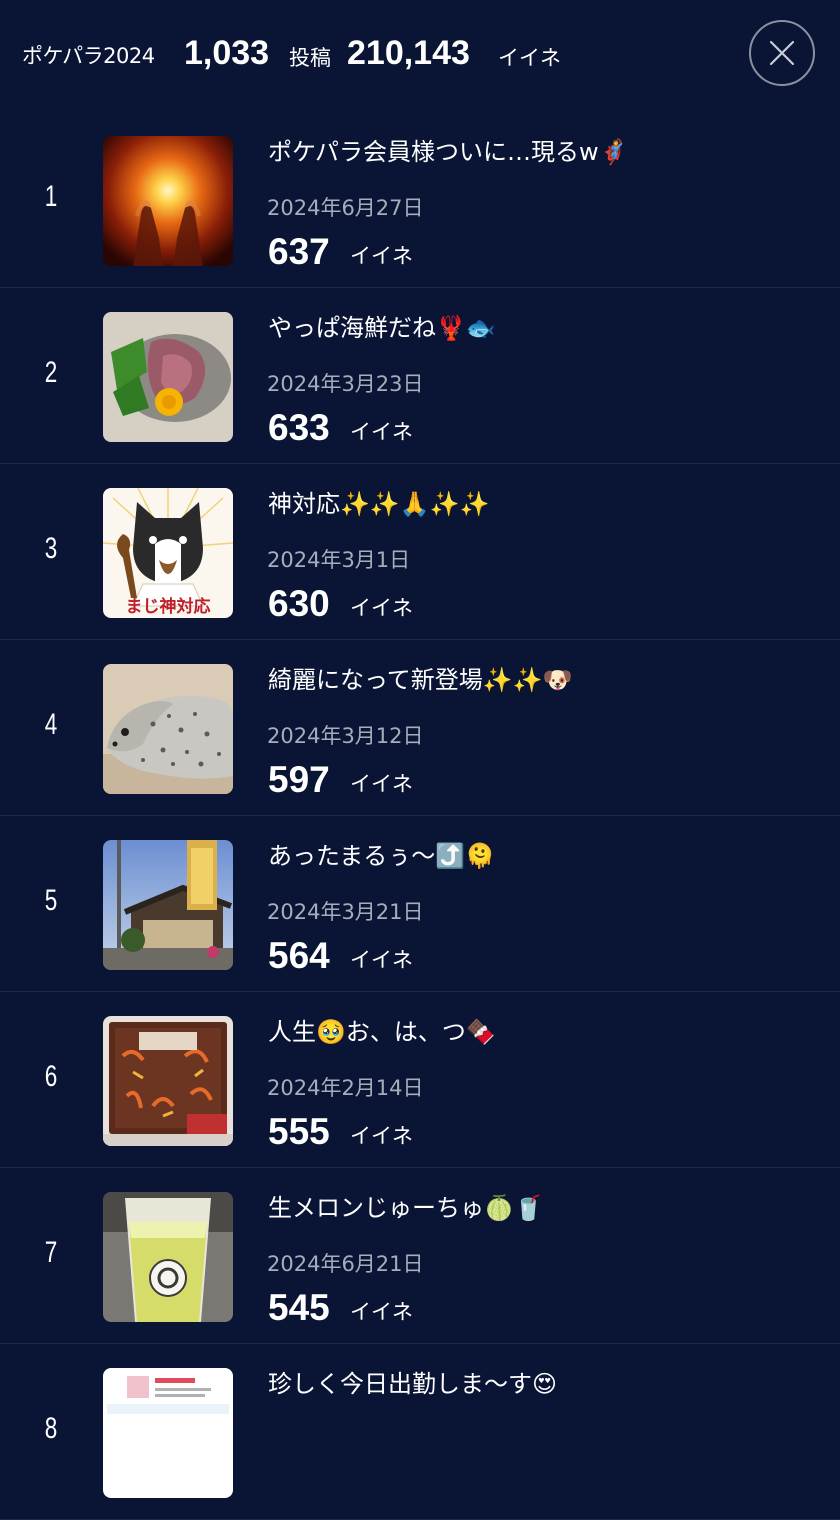 This screenshot has width=840, height=1520. I want to click on ranking-item-7: 7 生メロンじゅーちゅ🍈🥤 2024年6月21日 545 イイネ, so click(420, 1256).